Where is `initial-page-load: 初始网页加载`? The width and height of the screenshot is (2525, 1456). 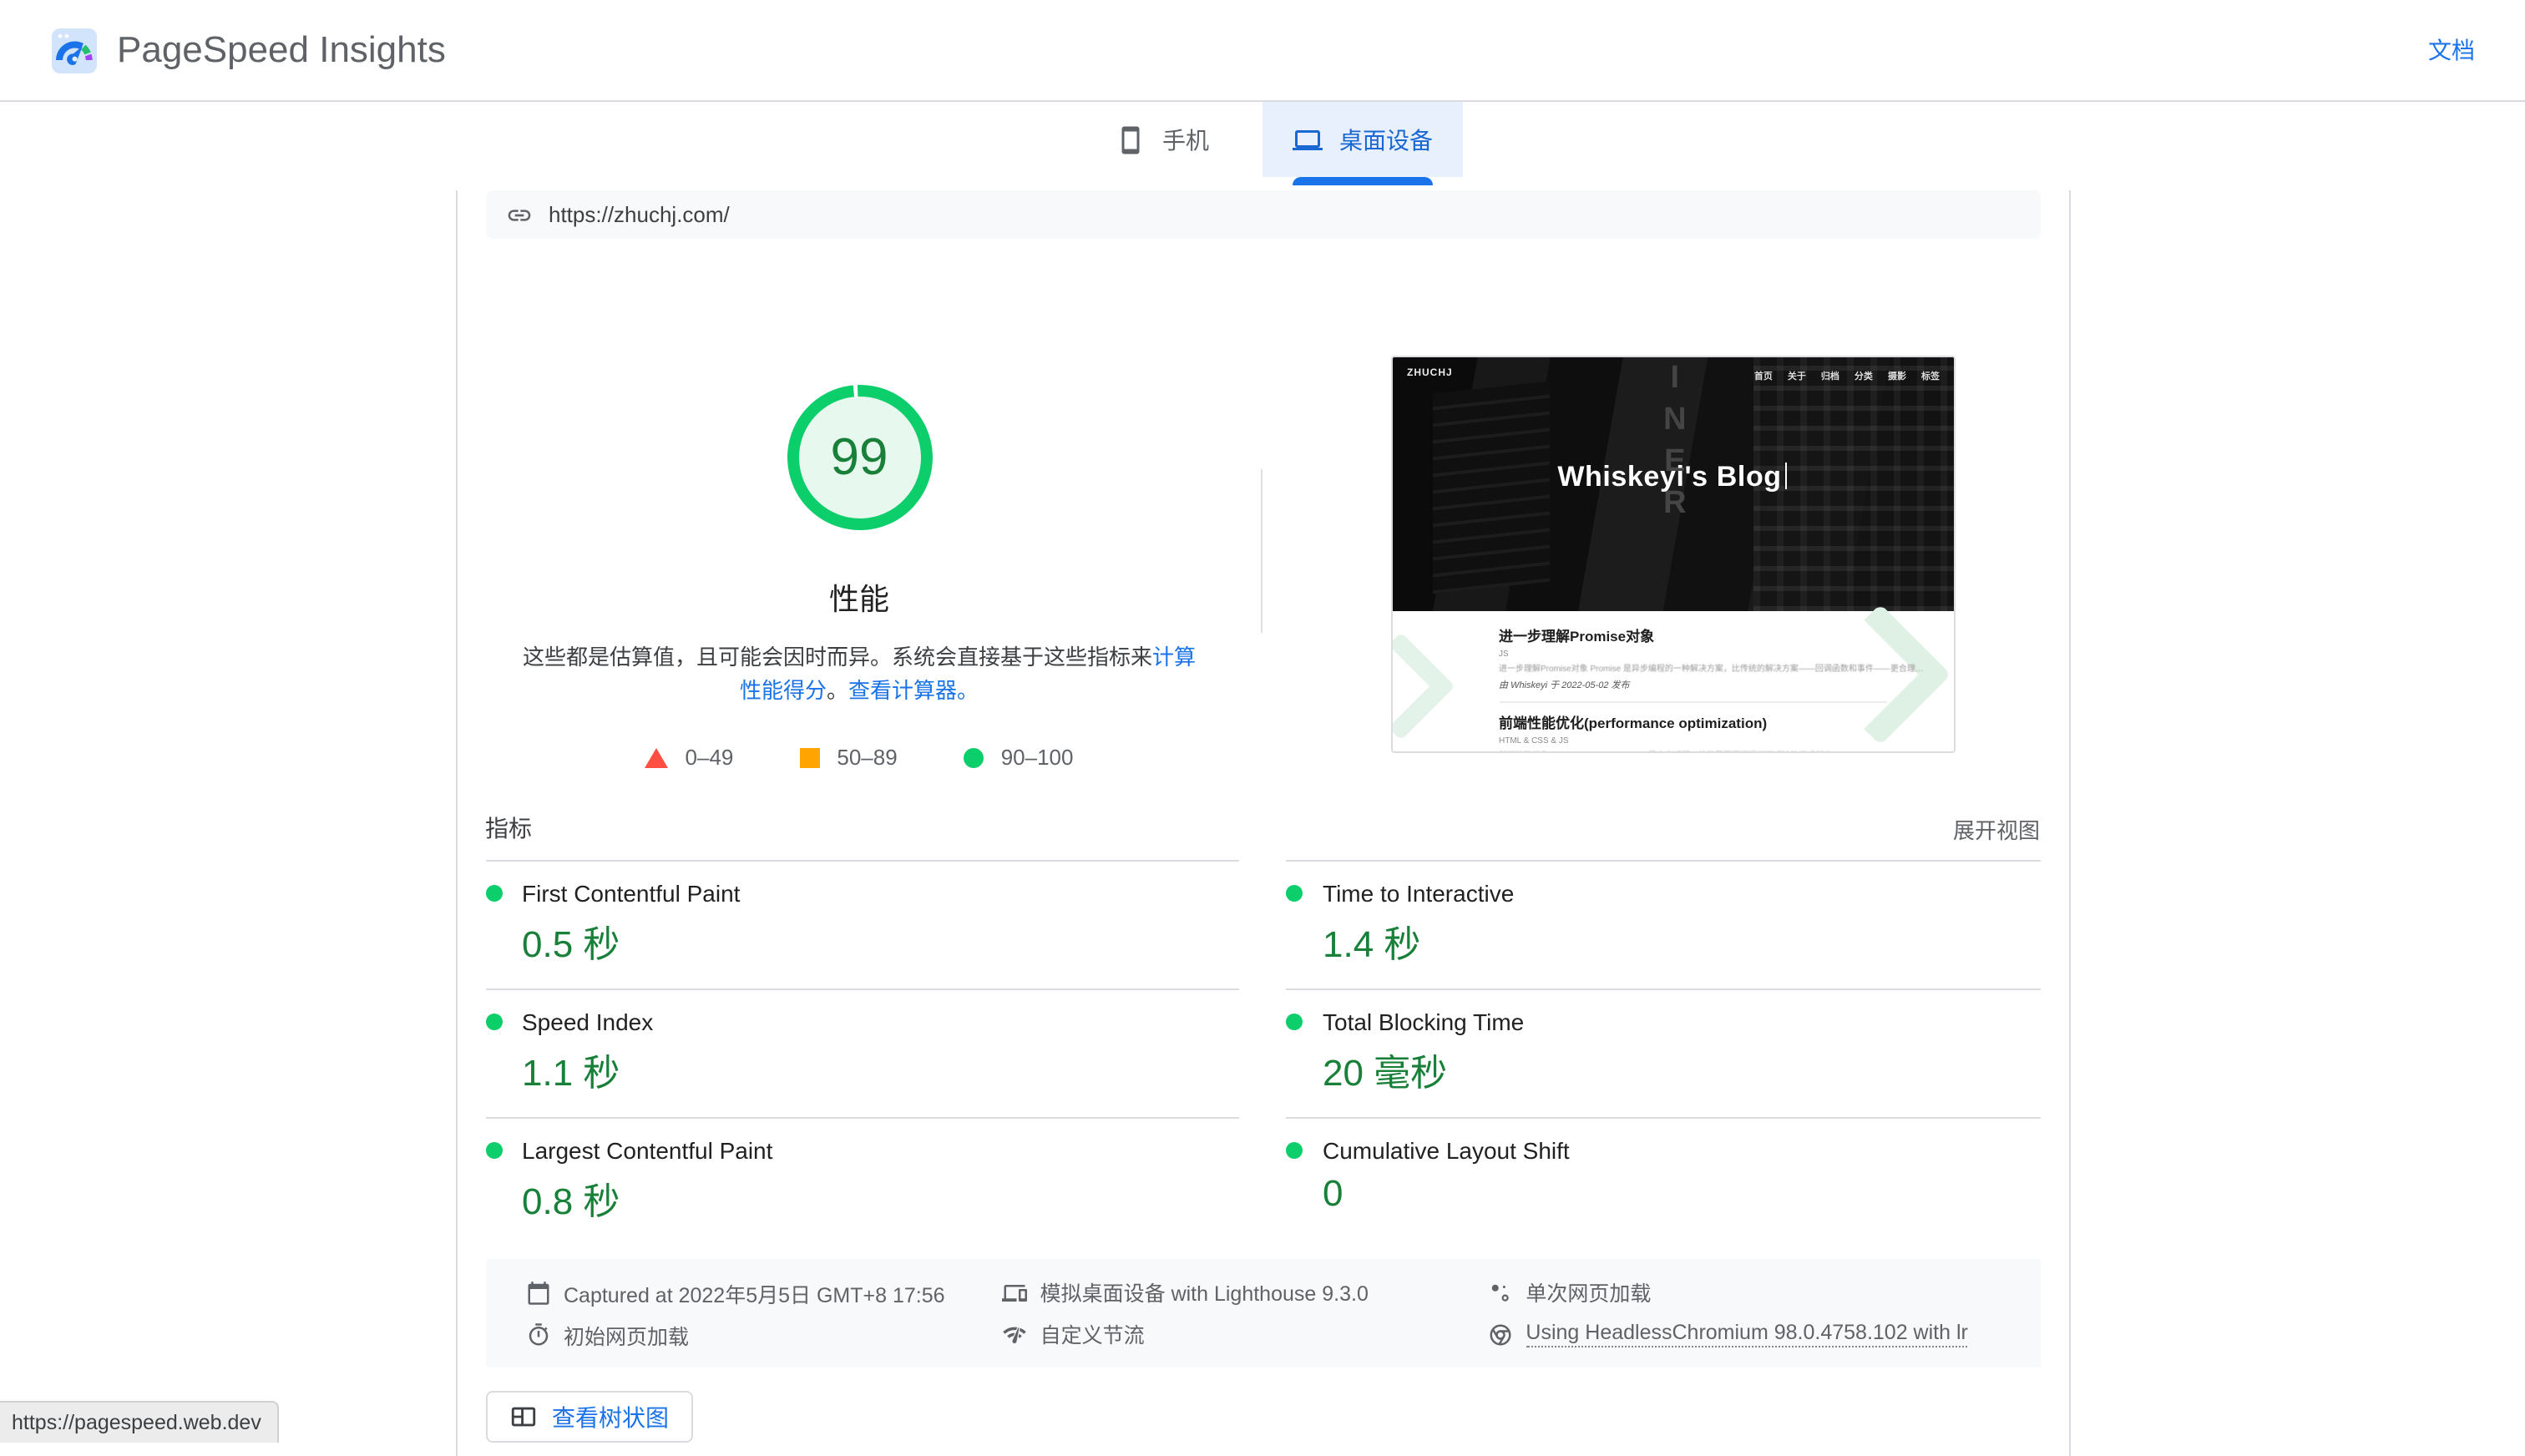
initial-page-load: 初始网页加载 is located at coordinates (753, 1334).